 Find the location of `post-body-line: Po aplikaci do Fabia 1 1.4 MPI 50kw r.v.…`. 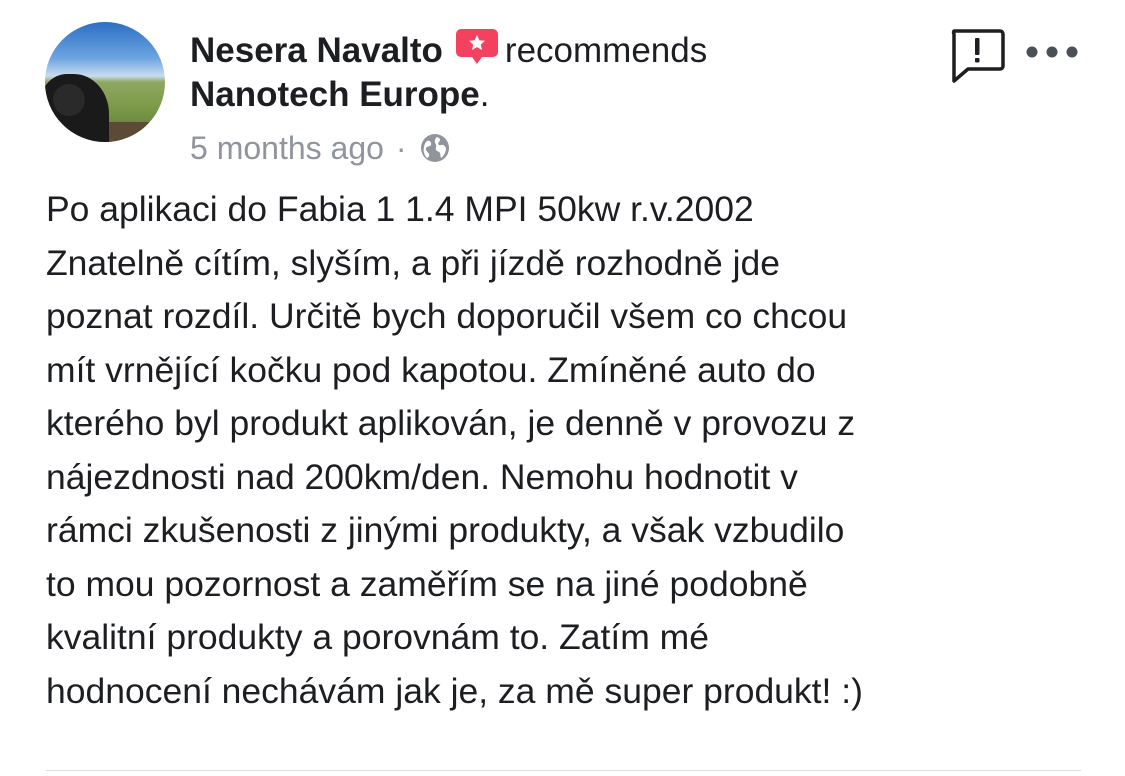

post-body-line: Po aplikaci do Fabia 1 1.4 MPI 50kw r.v.… is located at coordinates (400, 209).